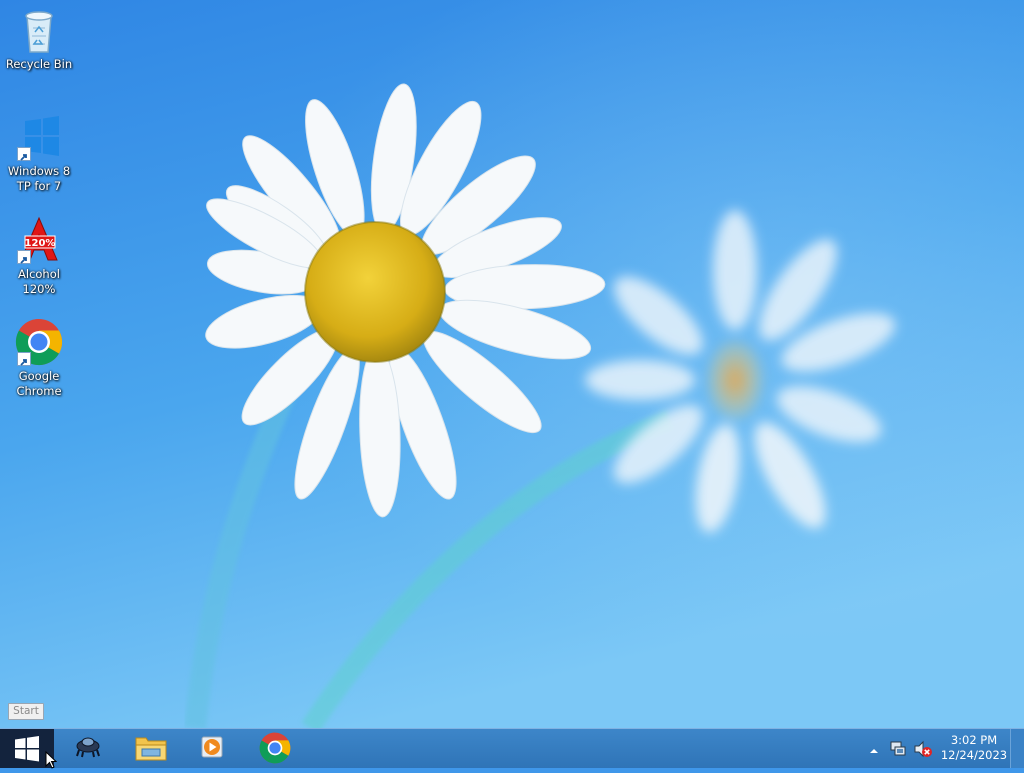  I want to click on taskbar-alcohol-app-button, so click(88, 749).